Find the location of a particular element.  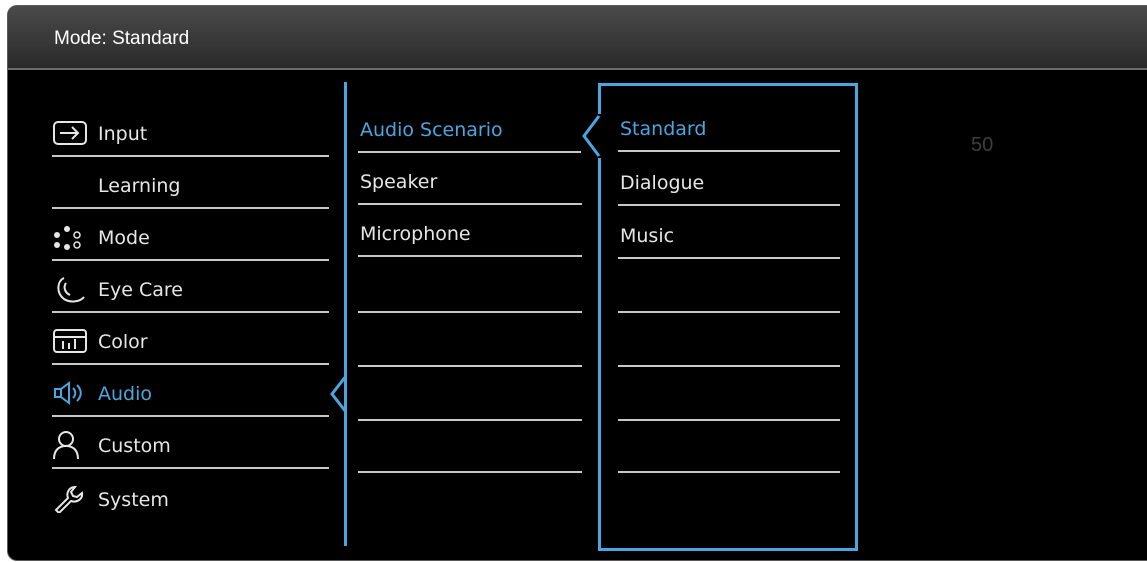

option-standard: Standard is located at coordinates (729, 126).